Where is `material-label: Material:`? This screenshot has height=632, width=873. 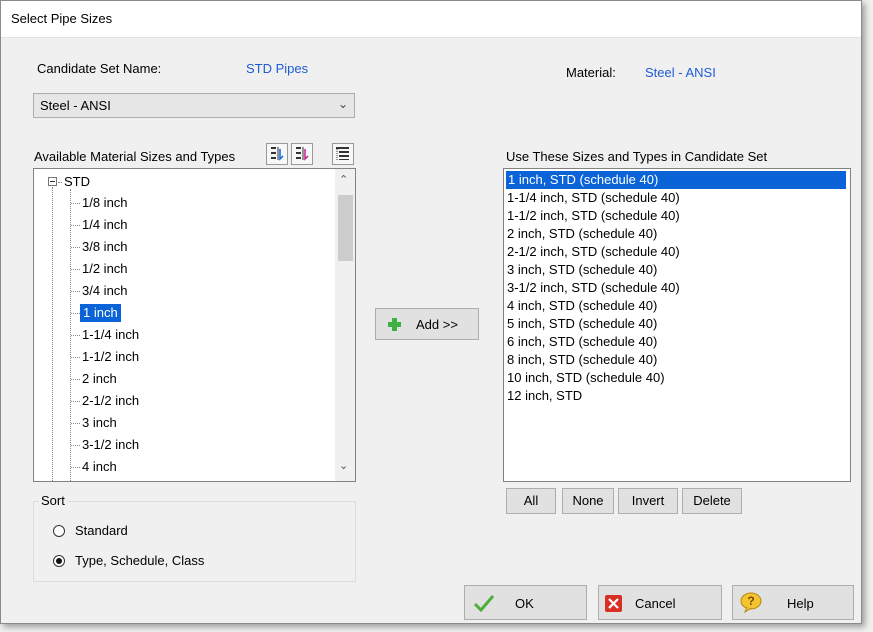
material-label: Material: is located at coordinates (591, 72).